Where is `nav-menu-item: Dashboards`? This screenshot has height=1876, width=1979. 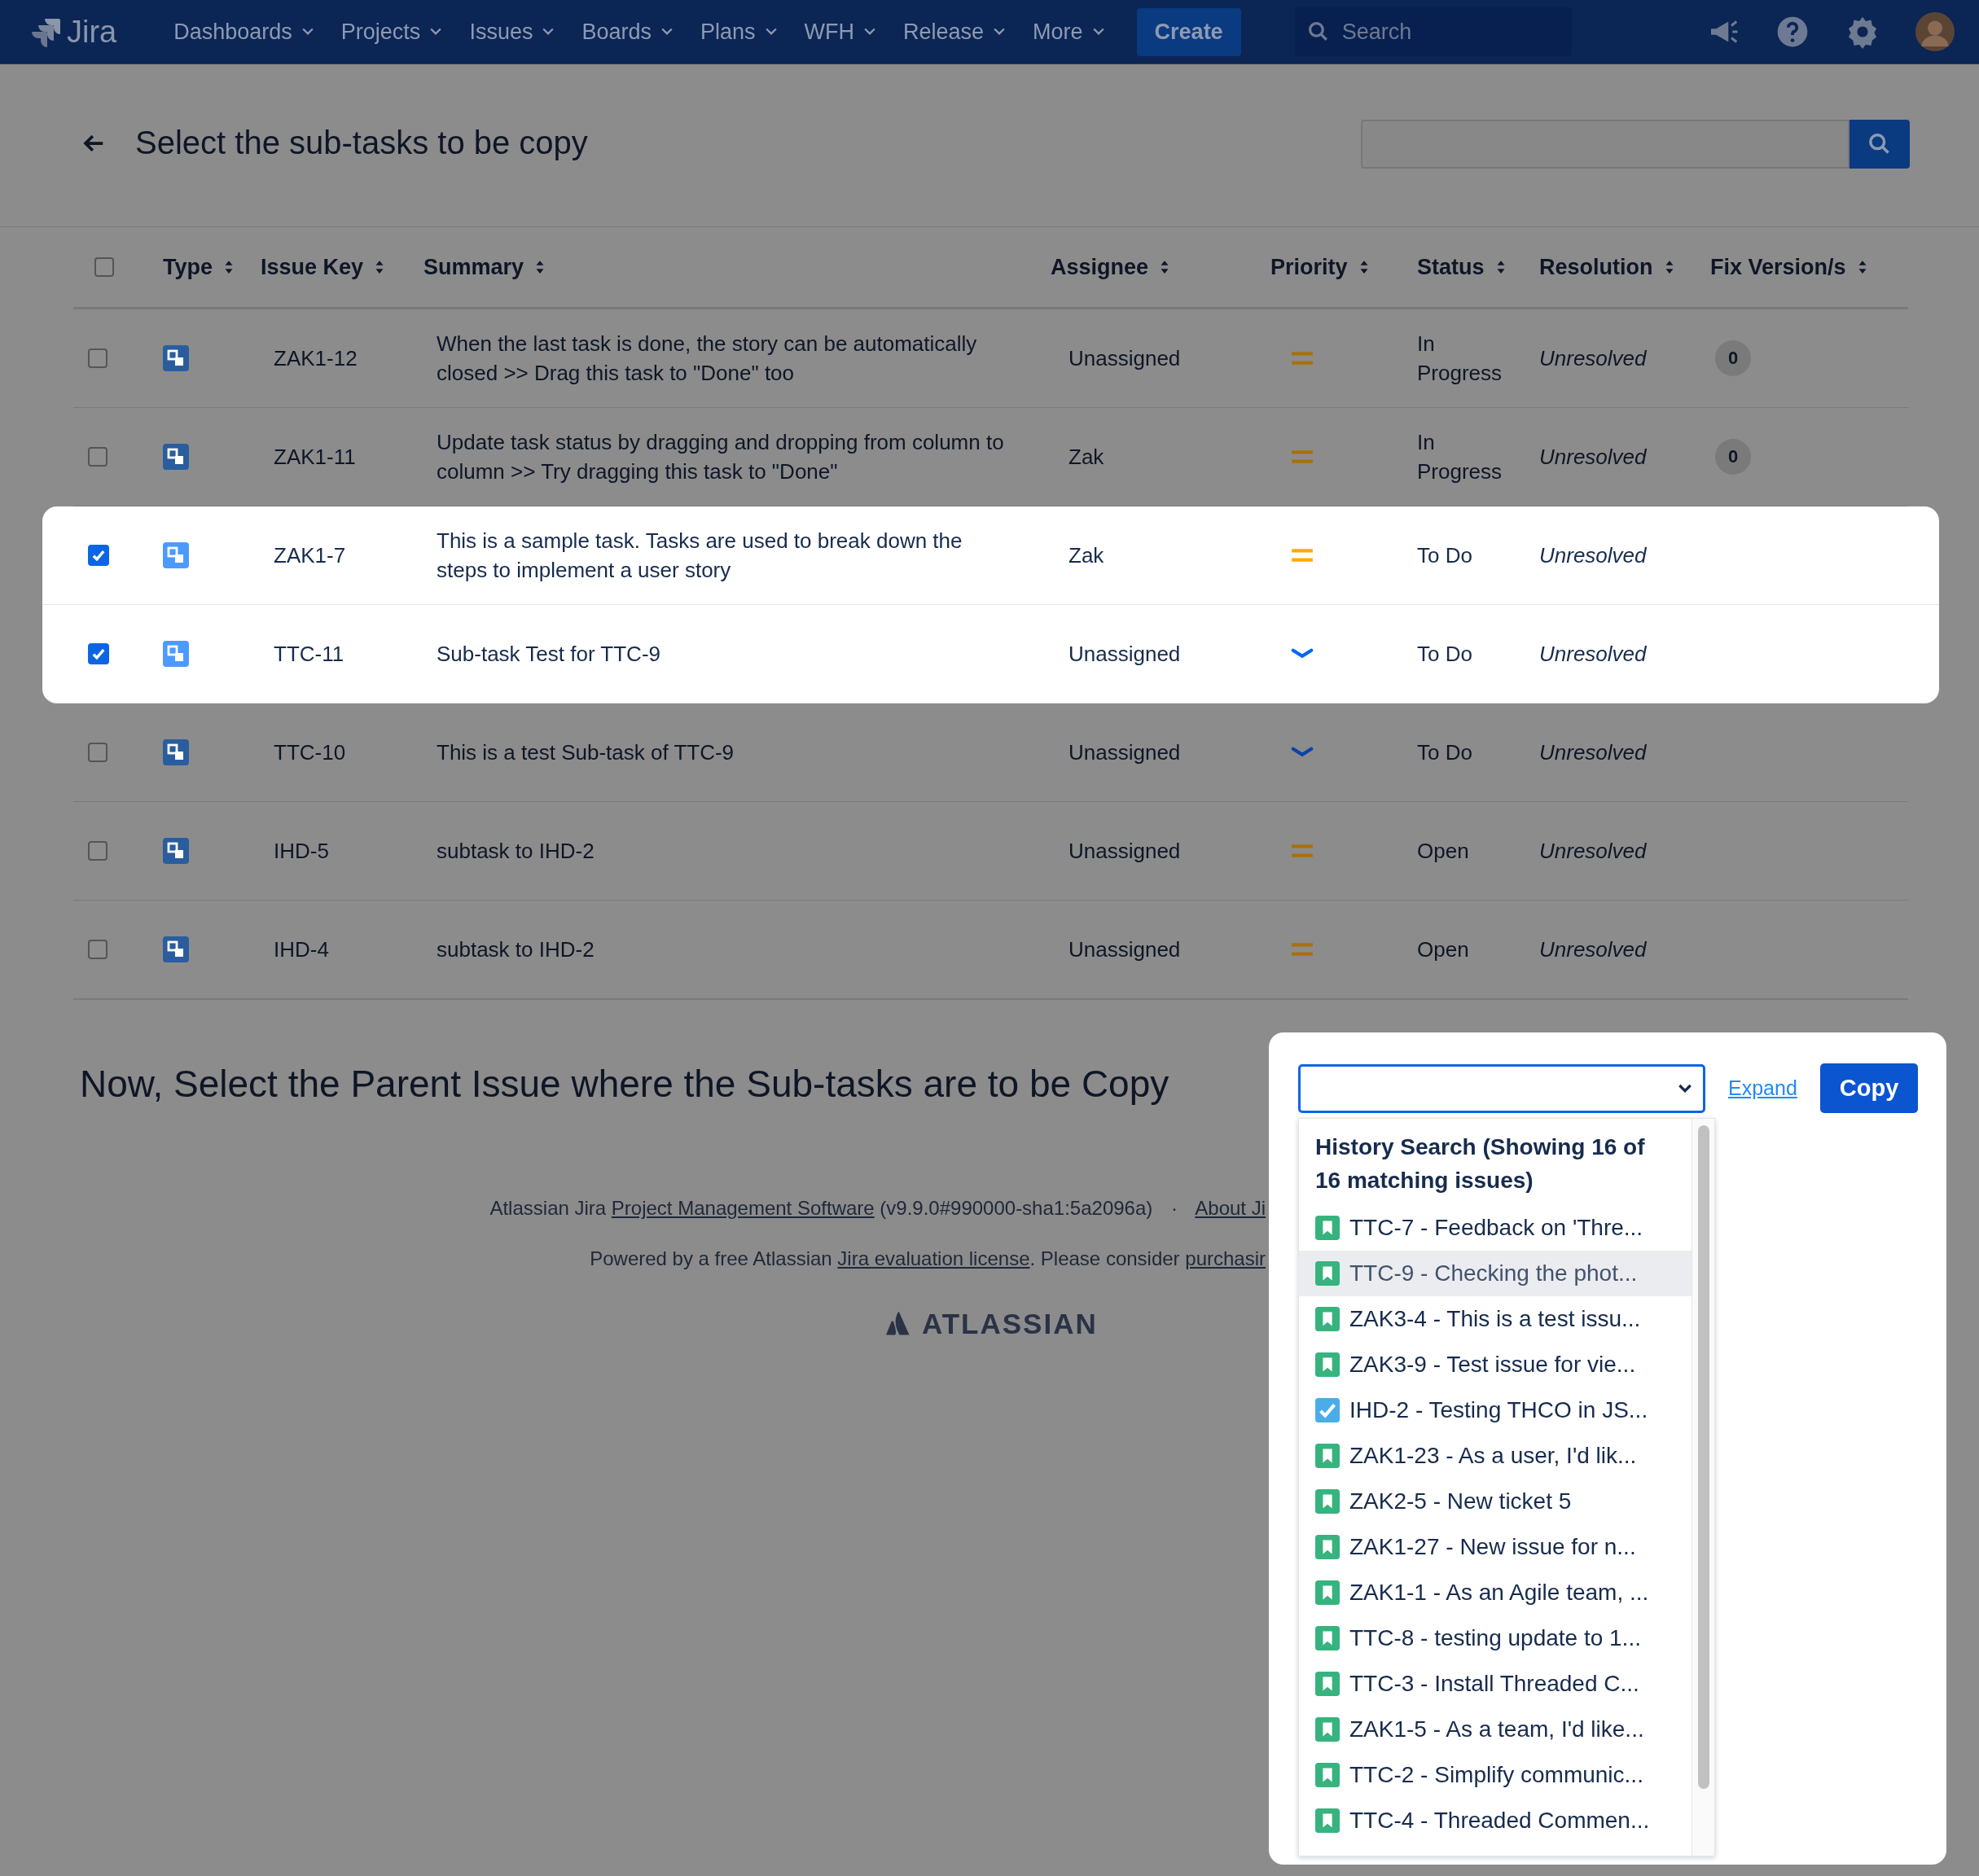
nav-menu-item: Dashboards is located at coordinates (244, 32).